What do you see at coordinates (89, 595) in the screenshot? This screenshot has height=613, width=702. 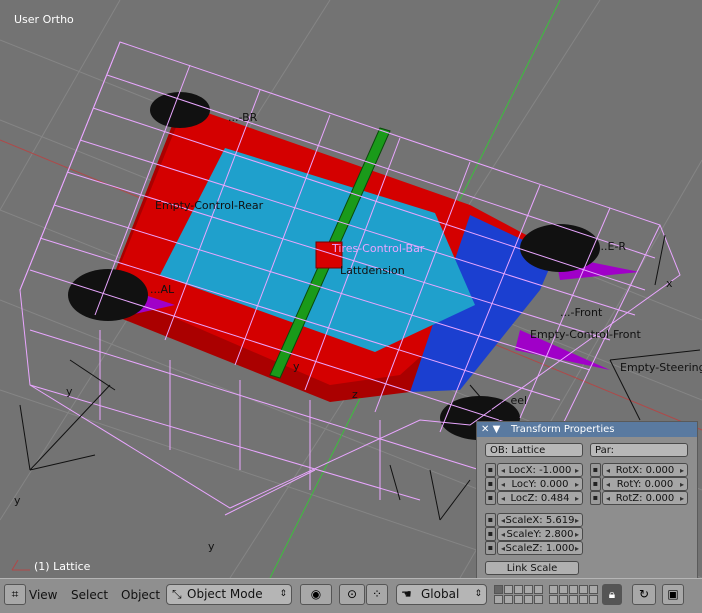 I see `menu-select: Select` at bounding box center [89, 595].